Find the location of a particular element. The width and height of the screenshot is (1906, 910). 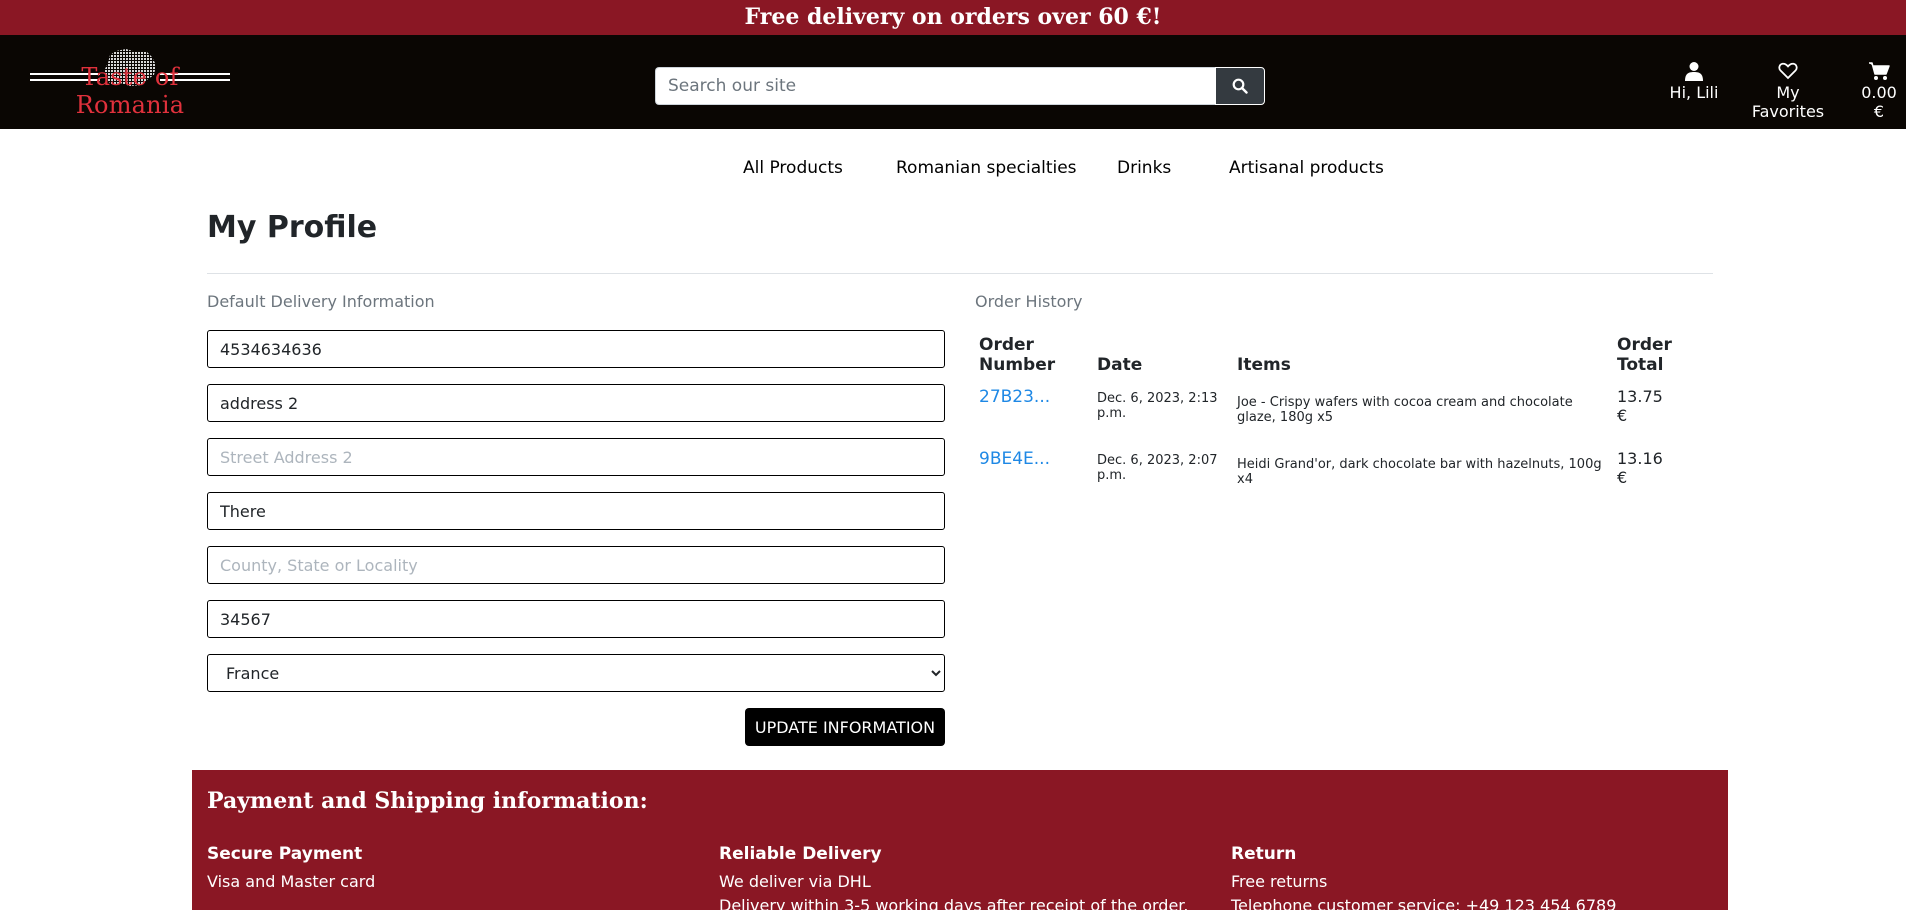

site-search is located at coordinates (960, 86).